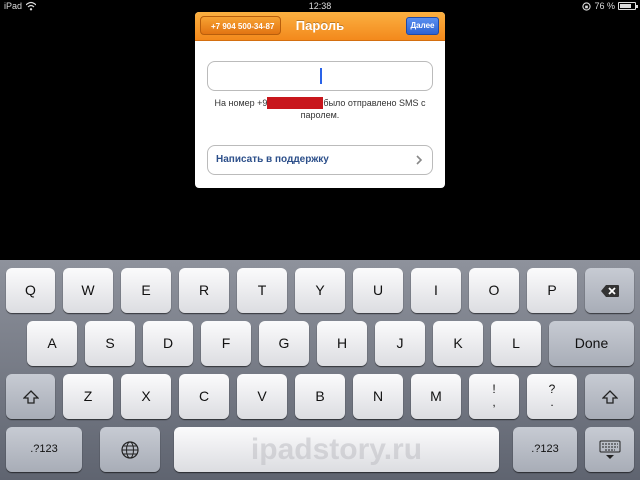 The width and height of the screenshot is (640, 480). I want to click on shift-key-left, so click(30, 396).